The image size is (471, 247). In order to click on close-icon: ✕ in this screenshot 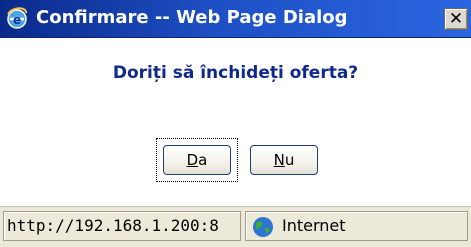, I will do `click(456, 19)`.